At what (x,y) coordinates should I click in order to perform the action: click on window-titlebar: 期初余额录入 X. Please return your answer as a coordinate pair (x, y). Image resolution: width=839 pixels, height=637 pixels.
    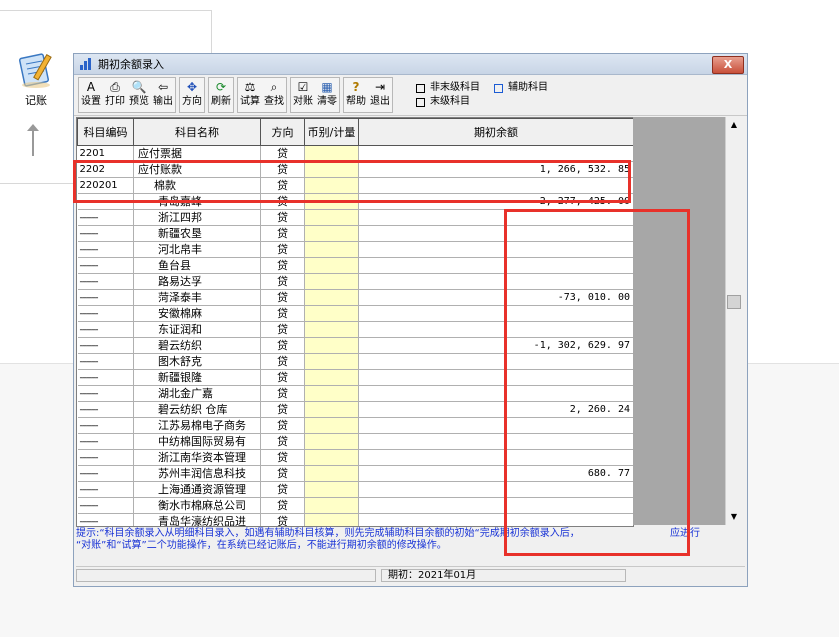
    Looking at the image, I should click on (410, 64).